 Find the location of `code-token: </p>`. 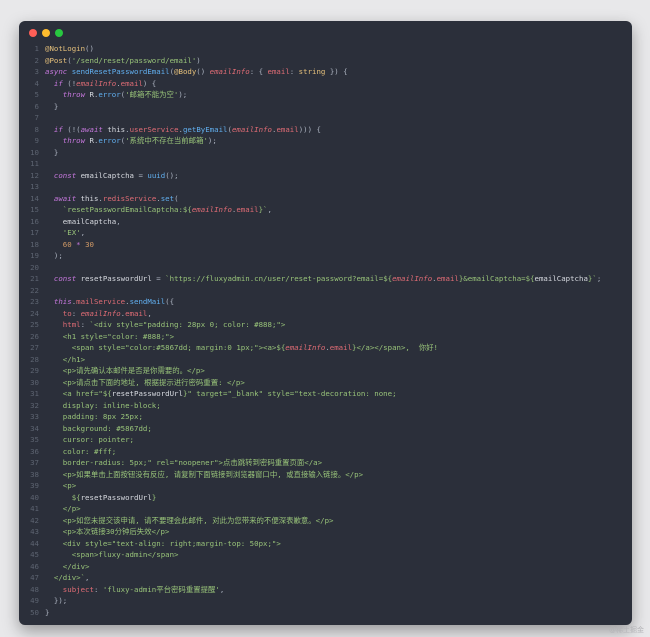

code-token: </p> is located at coordinates (63, 508).